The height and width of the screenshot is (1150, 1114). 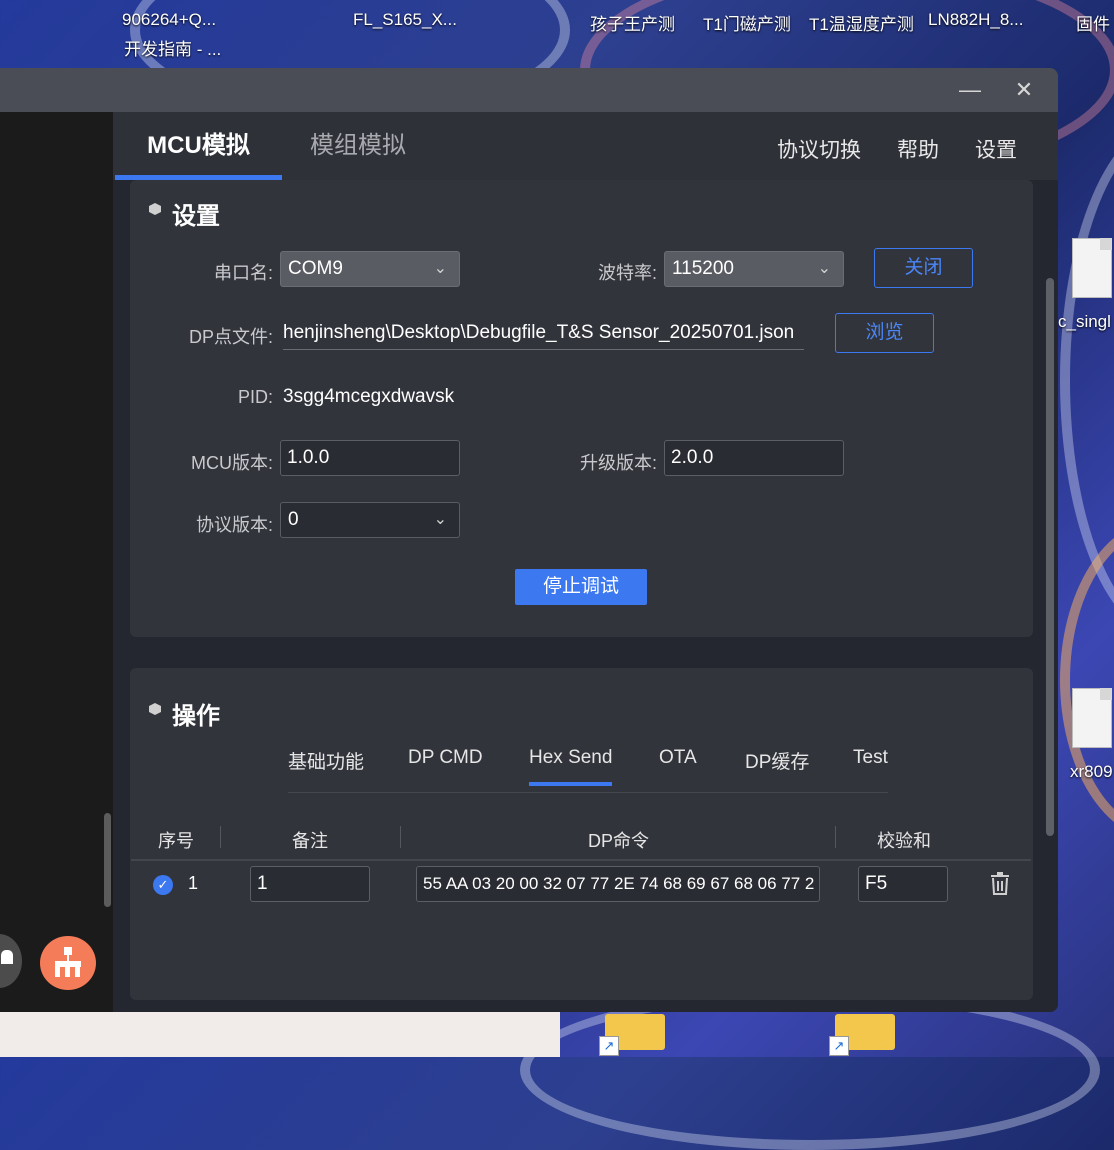 I want to click on app-avatar, so click(x=68, y=963).